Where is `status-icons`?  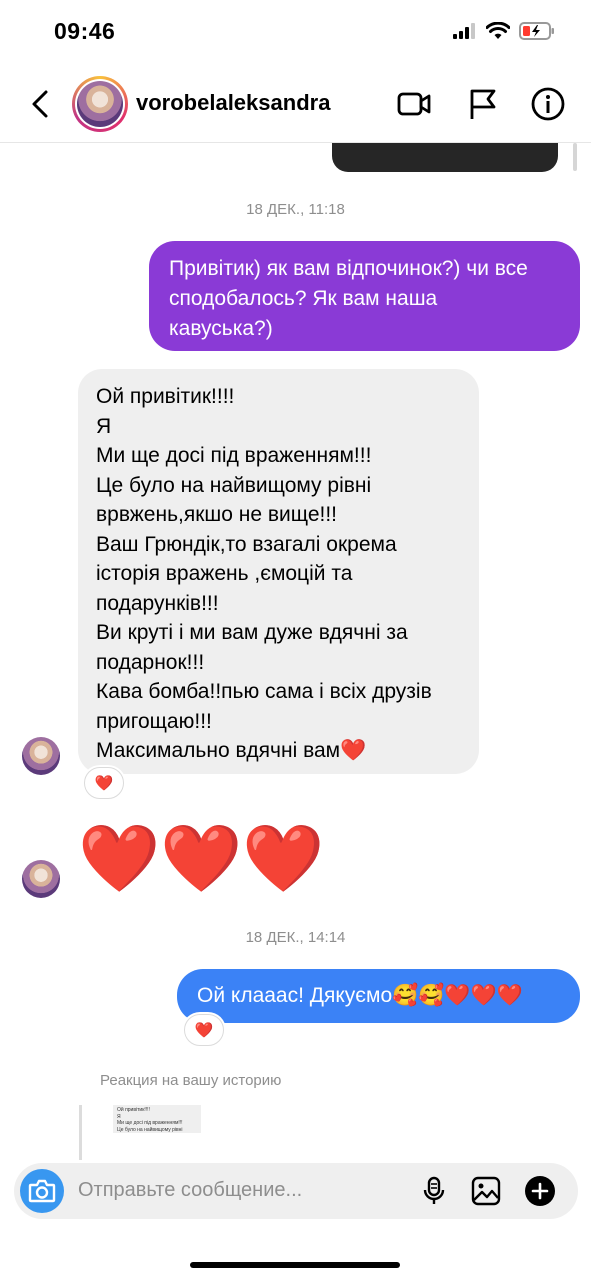 status-icons is located at coordinates (504, 31).